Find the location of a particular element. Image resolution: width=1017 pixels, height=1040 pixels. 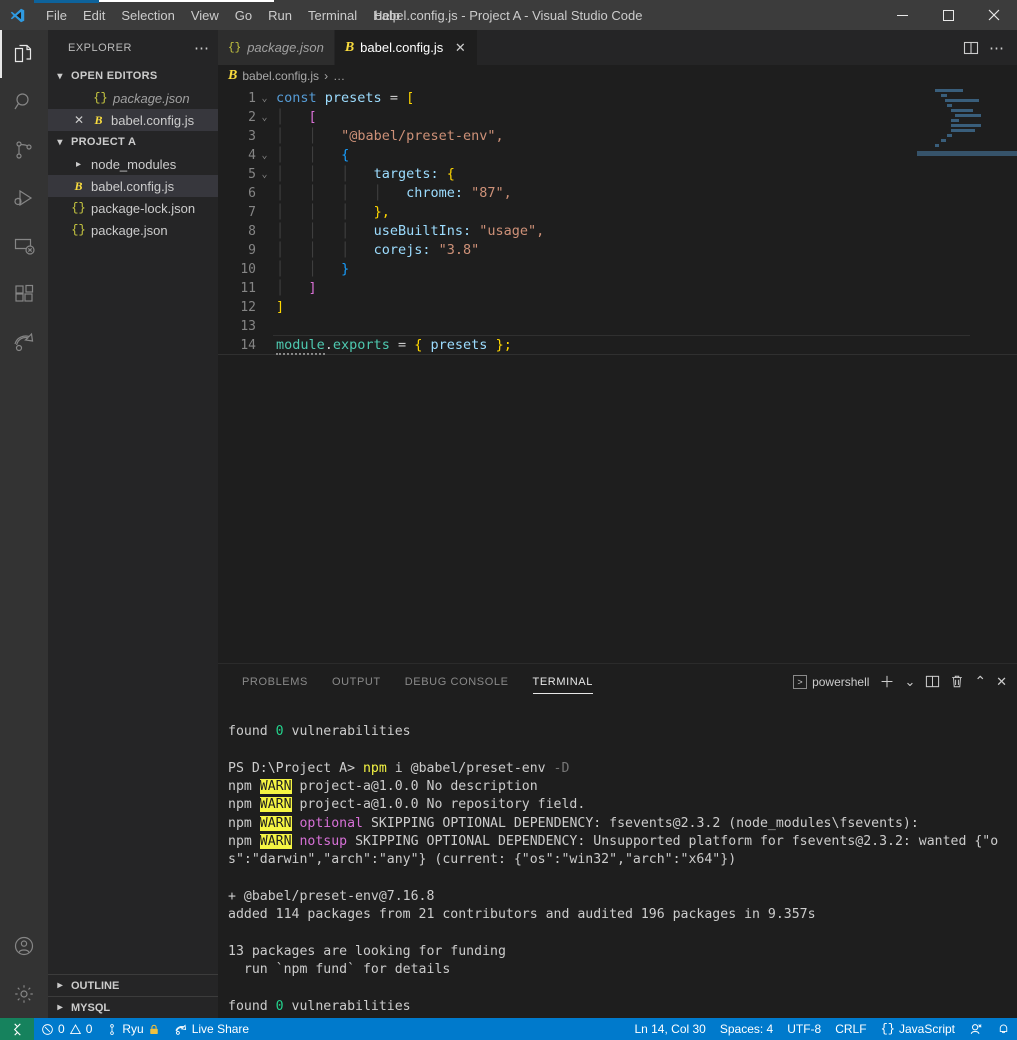

terminal-warn-badge: WARN is located at coordinates (275, 823).